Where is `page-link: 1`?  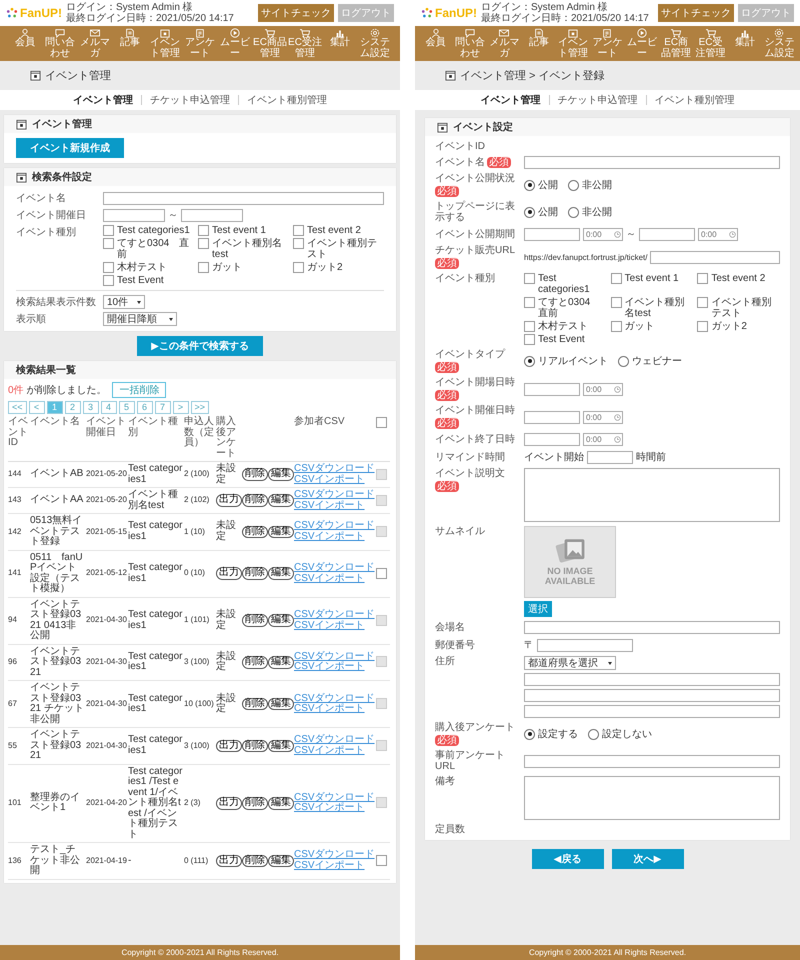
page-link: 1 is located at coordinates (54, 407).